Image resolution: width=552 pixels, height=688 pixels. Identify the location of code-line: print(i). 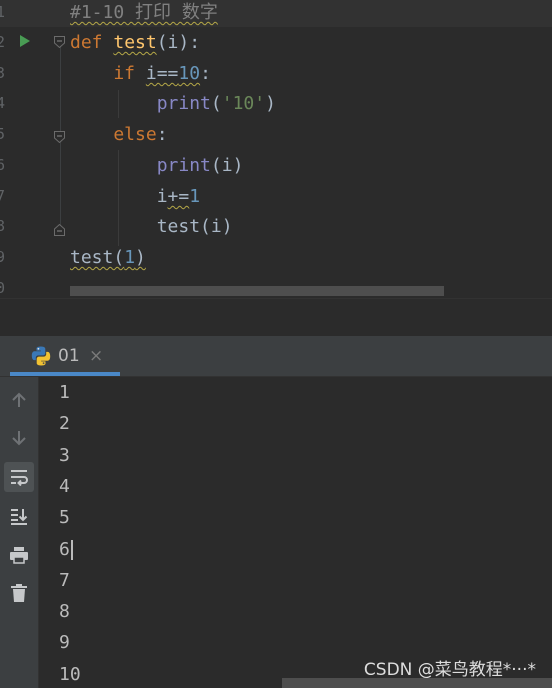
(157, 166).